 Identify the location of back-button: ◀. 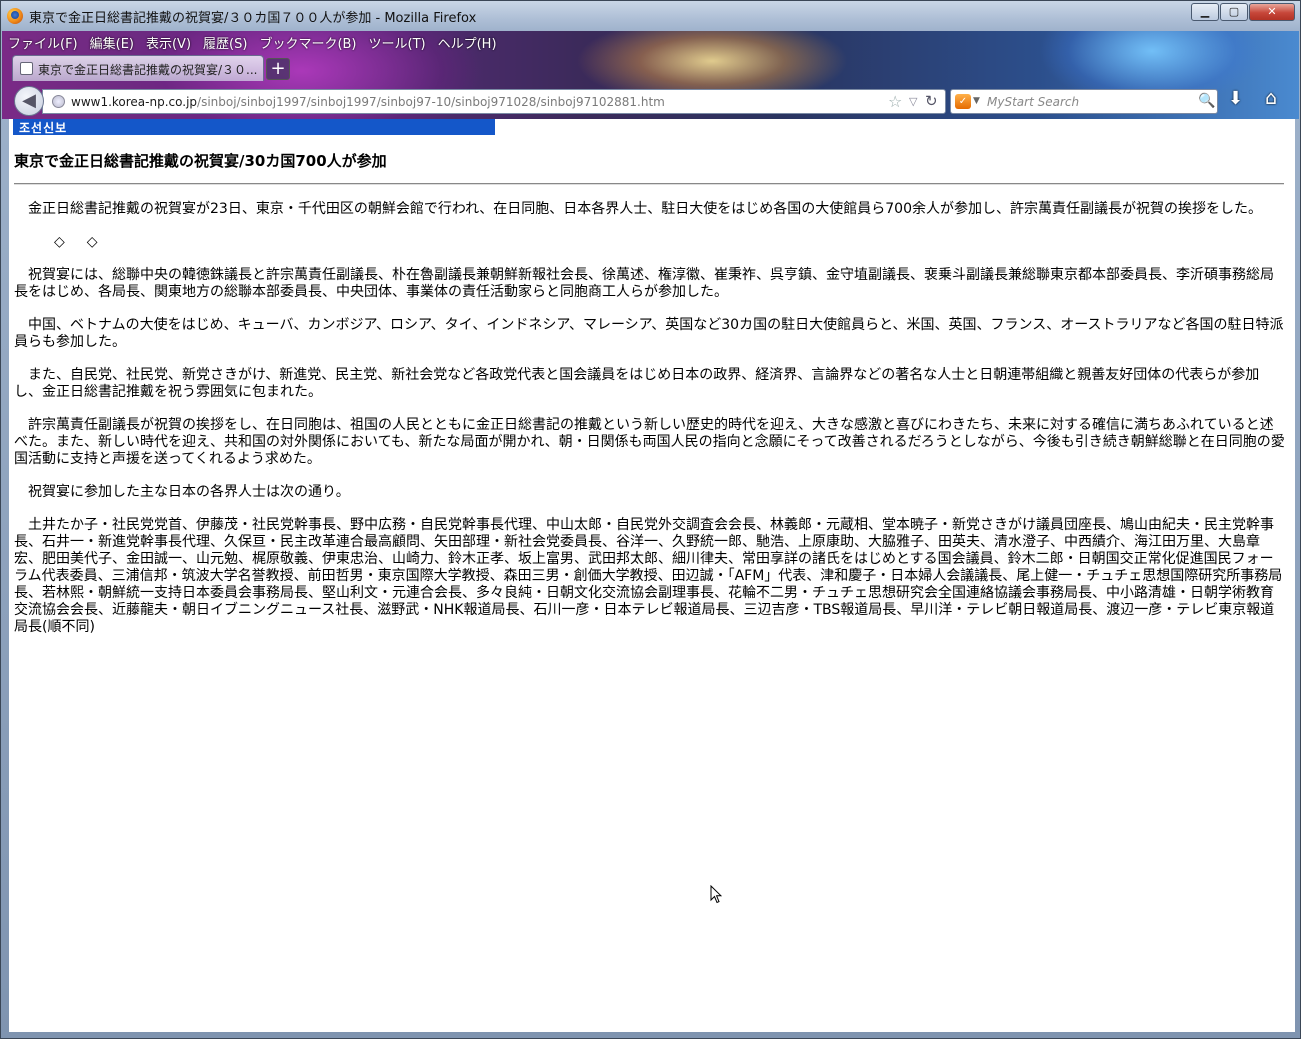
(29, 101).